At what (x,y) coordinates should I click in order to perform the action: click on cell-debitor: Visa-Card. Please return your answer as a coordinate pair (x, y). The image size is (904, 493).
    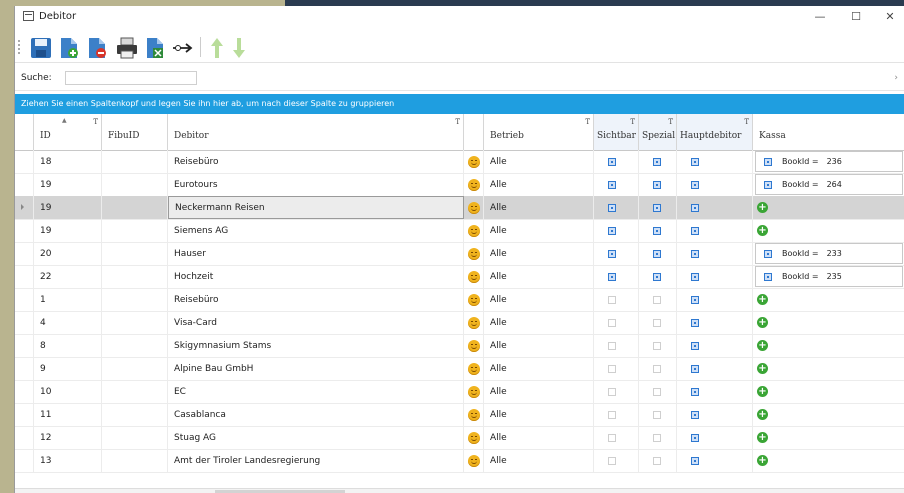
    Looking at the image, I should click on (316, 322).